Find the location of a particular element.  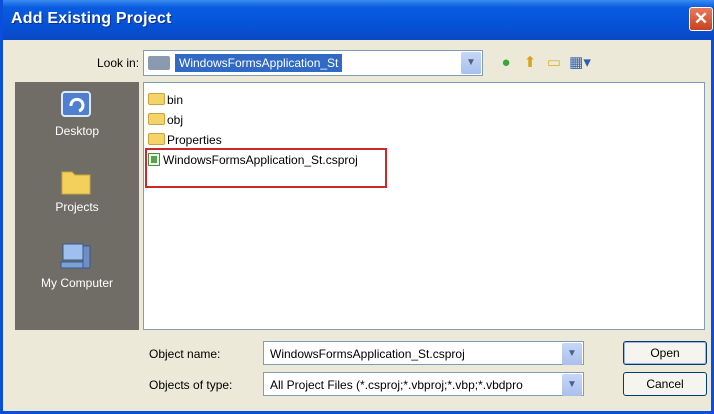

place-projects: Projects is located at coordinates (77, 192).